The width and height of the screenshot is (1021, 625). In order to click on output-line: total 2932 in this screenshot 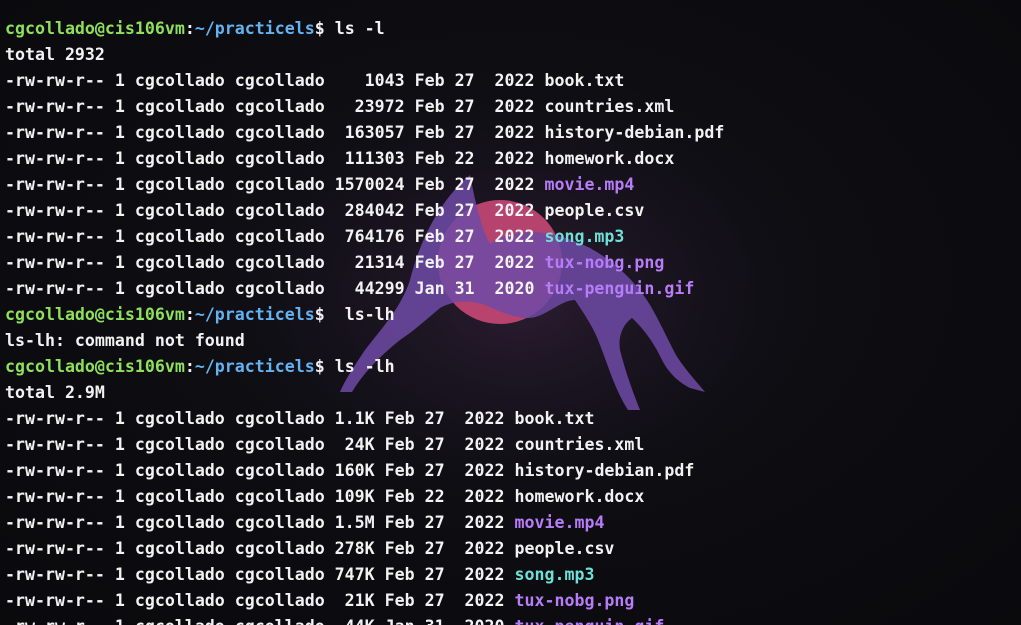, I will do `click(364, 55)`.